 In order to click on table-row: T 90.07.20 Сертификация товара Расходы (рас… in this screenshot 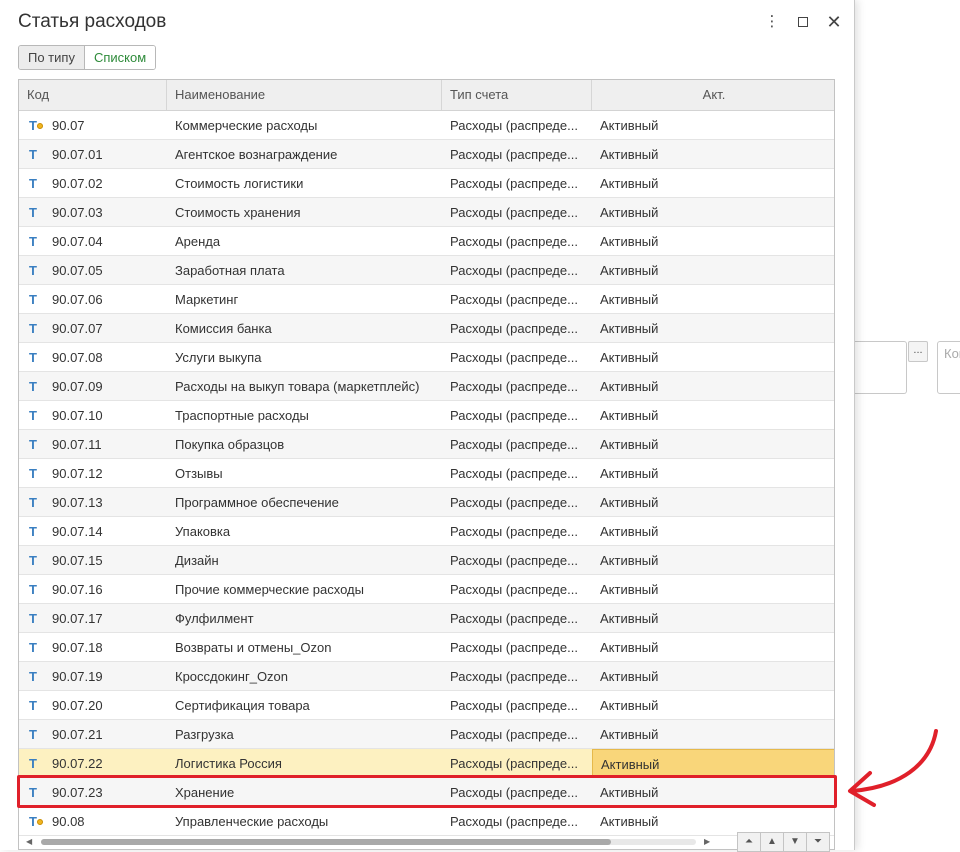, I will do `click(426, 705)`.